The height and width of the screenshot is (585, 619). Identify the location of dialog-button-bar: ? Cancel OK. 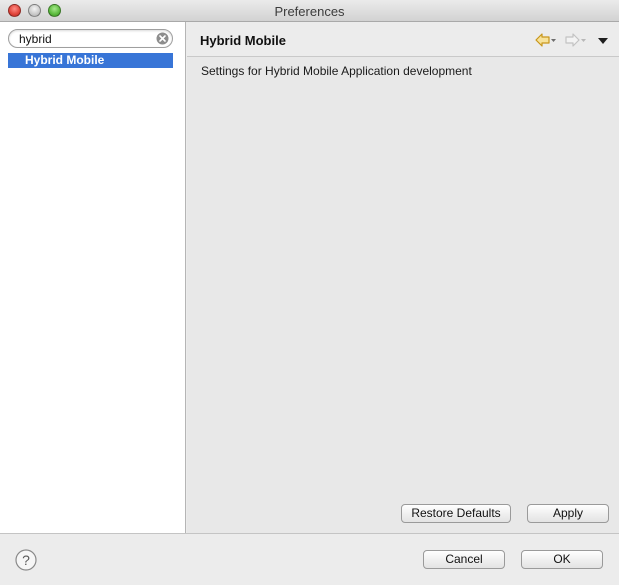
(309, 559).